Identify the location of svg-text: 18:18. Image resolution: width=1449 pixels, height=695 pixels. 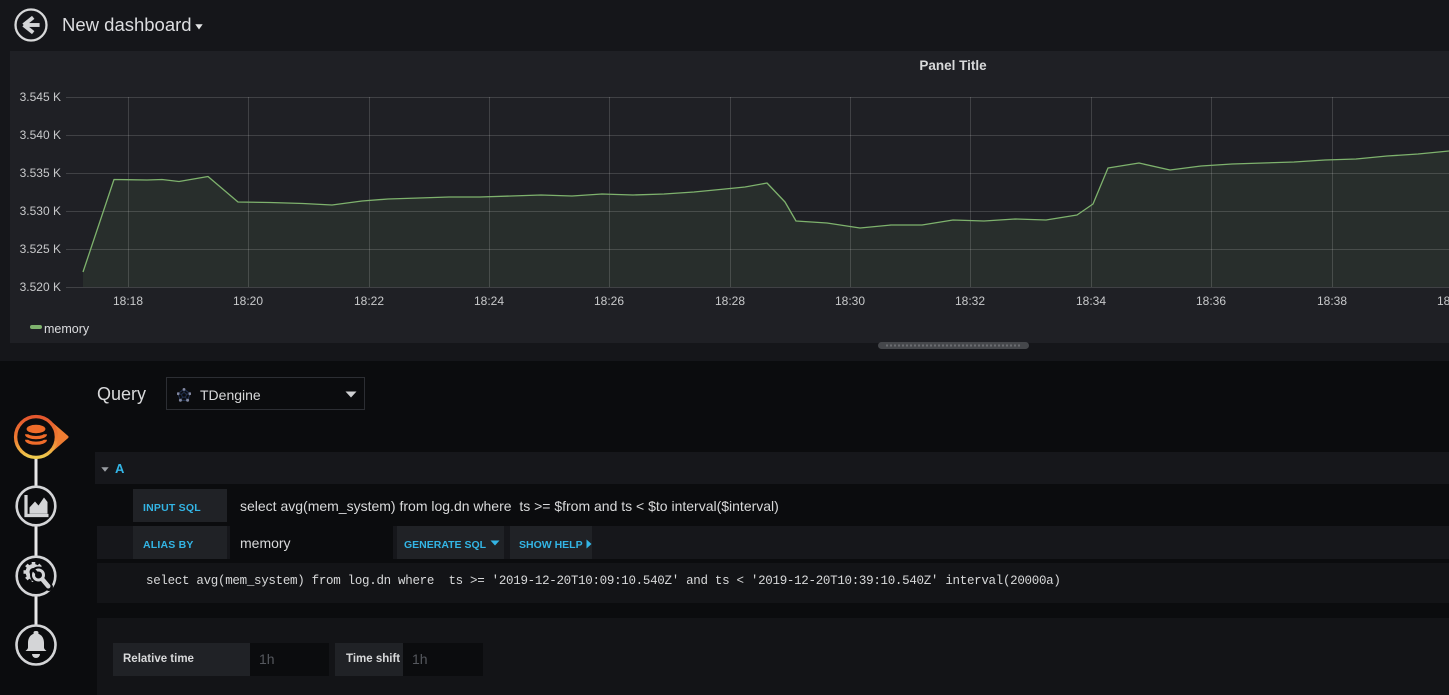
(128, 301).